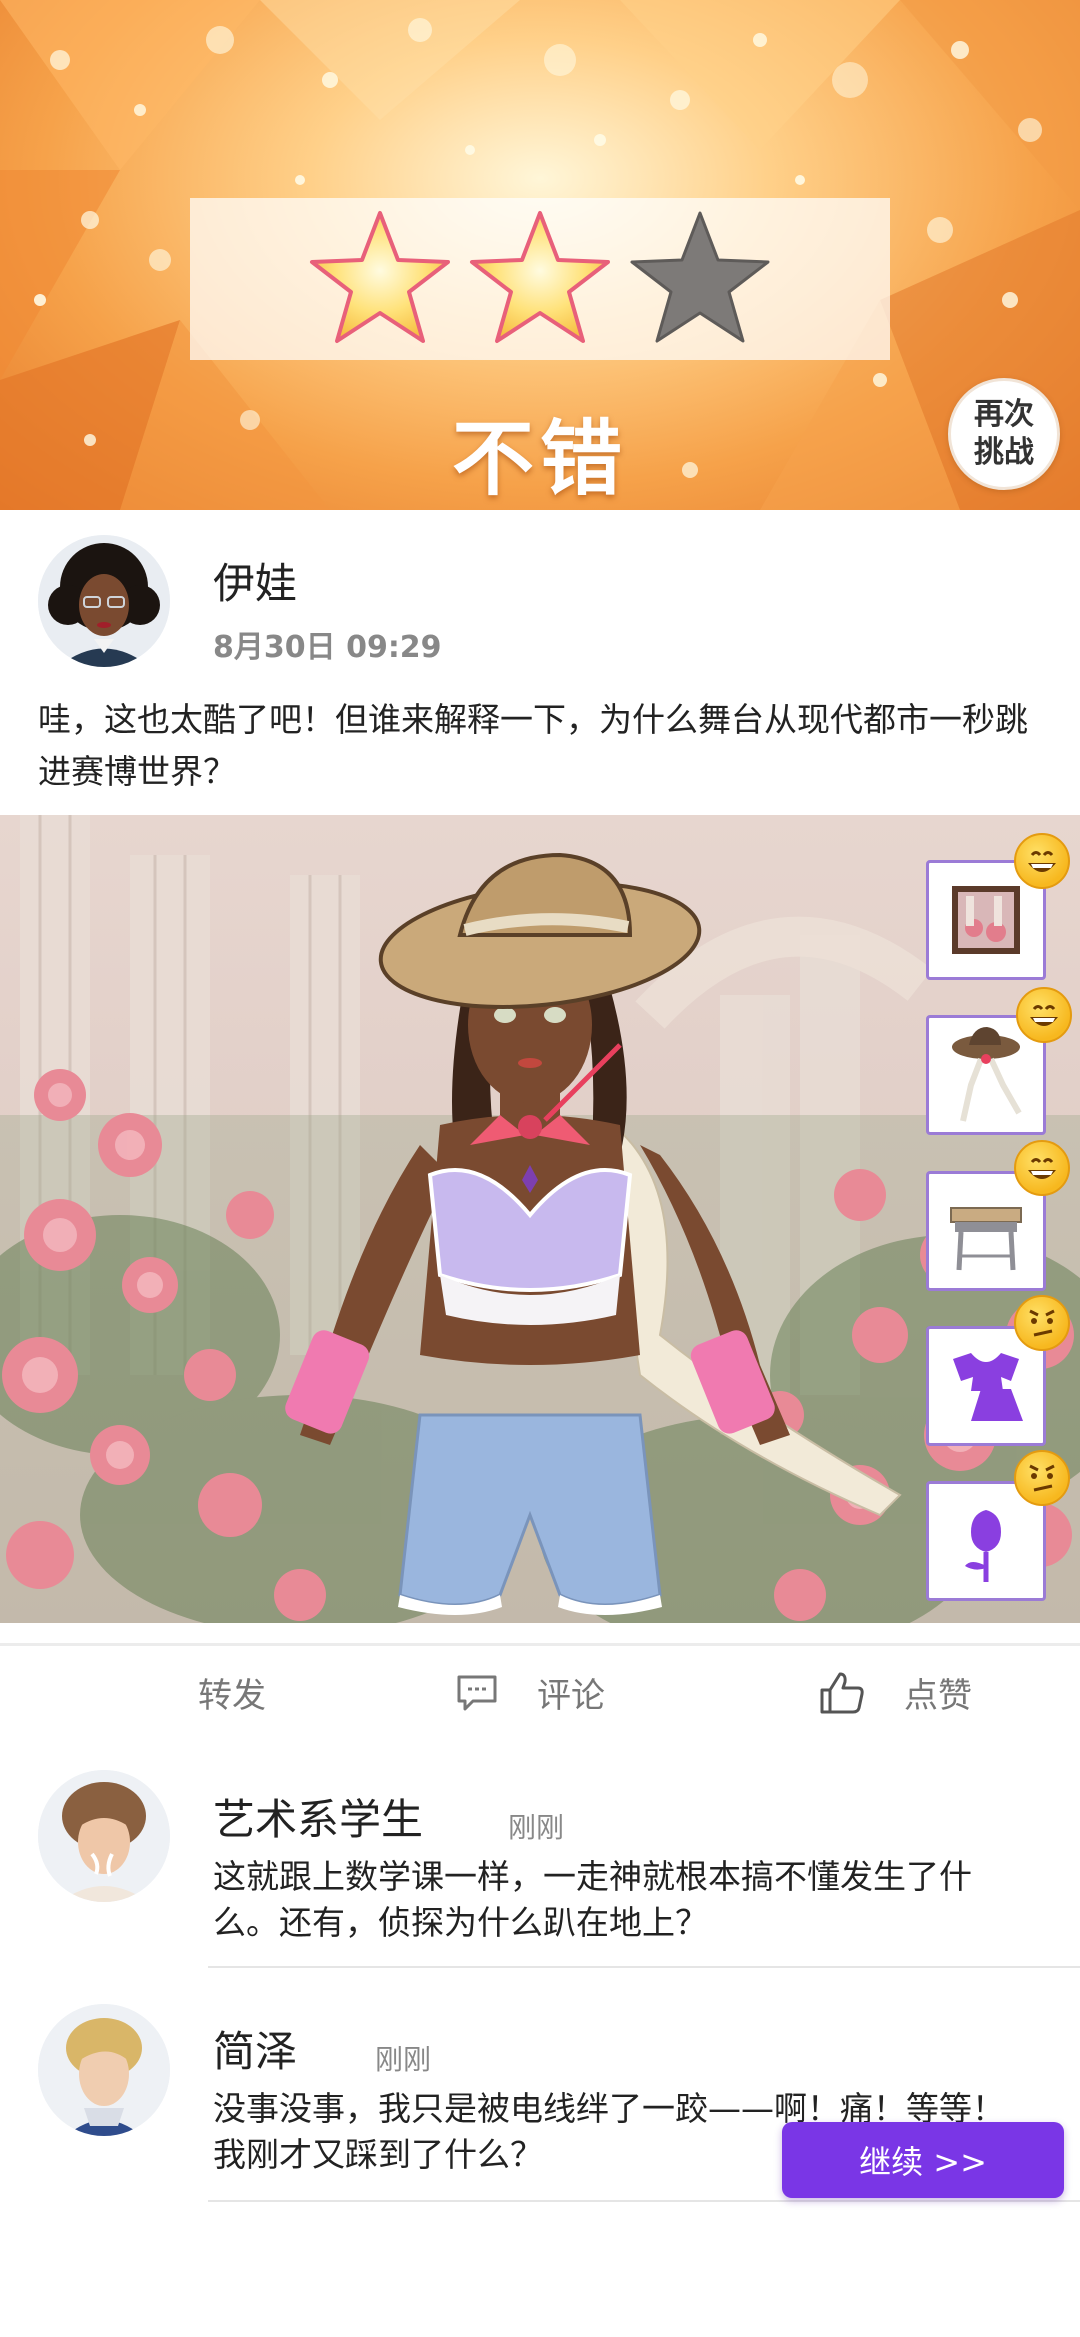  I want to click on comment-author-name: 简泽, so click(255, 2048).